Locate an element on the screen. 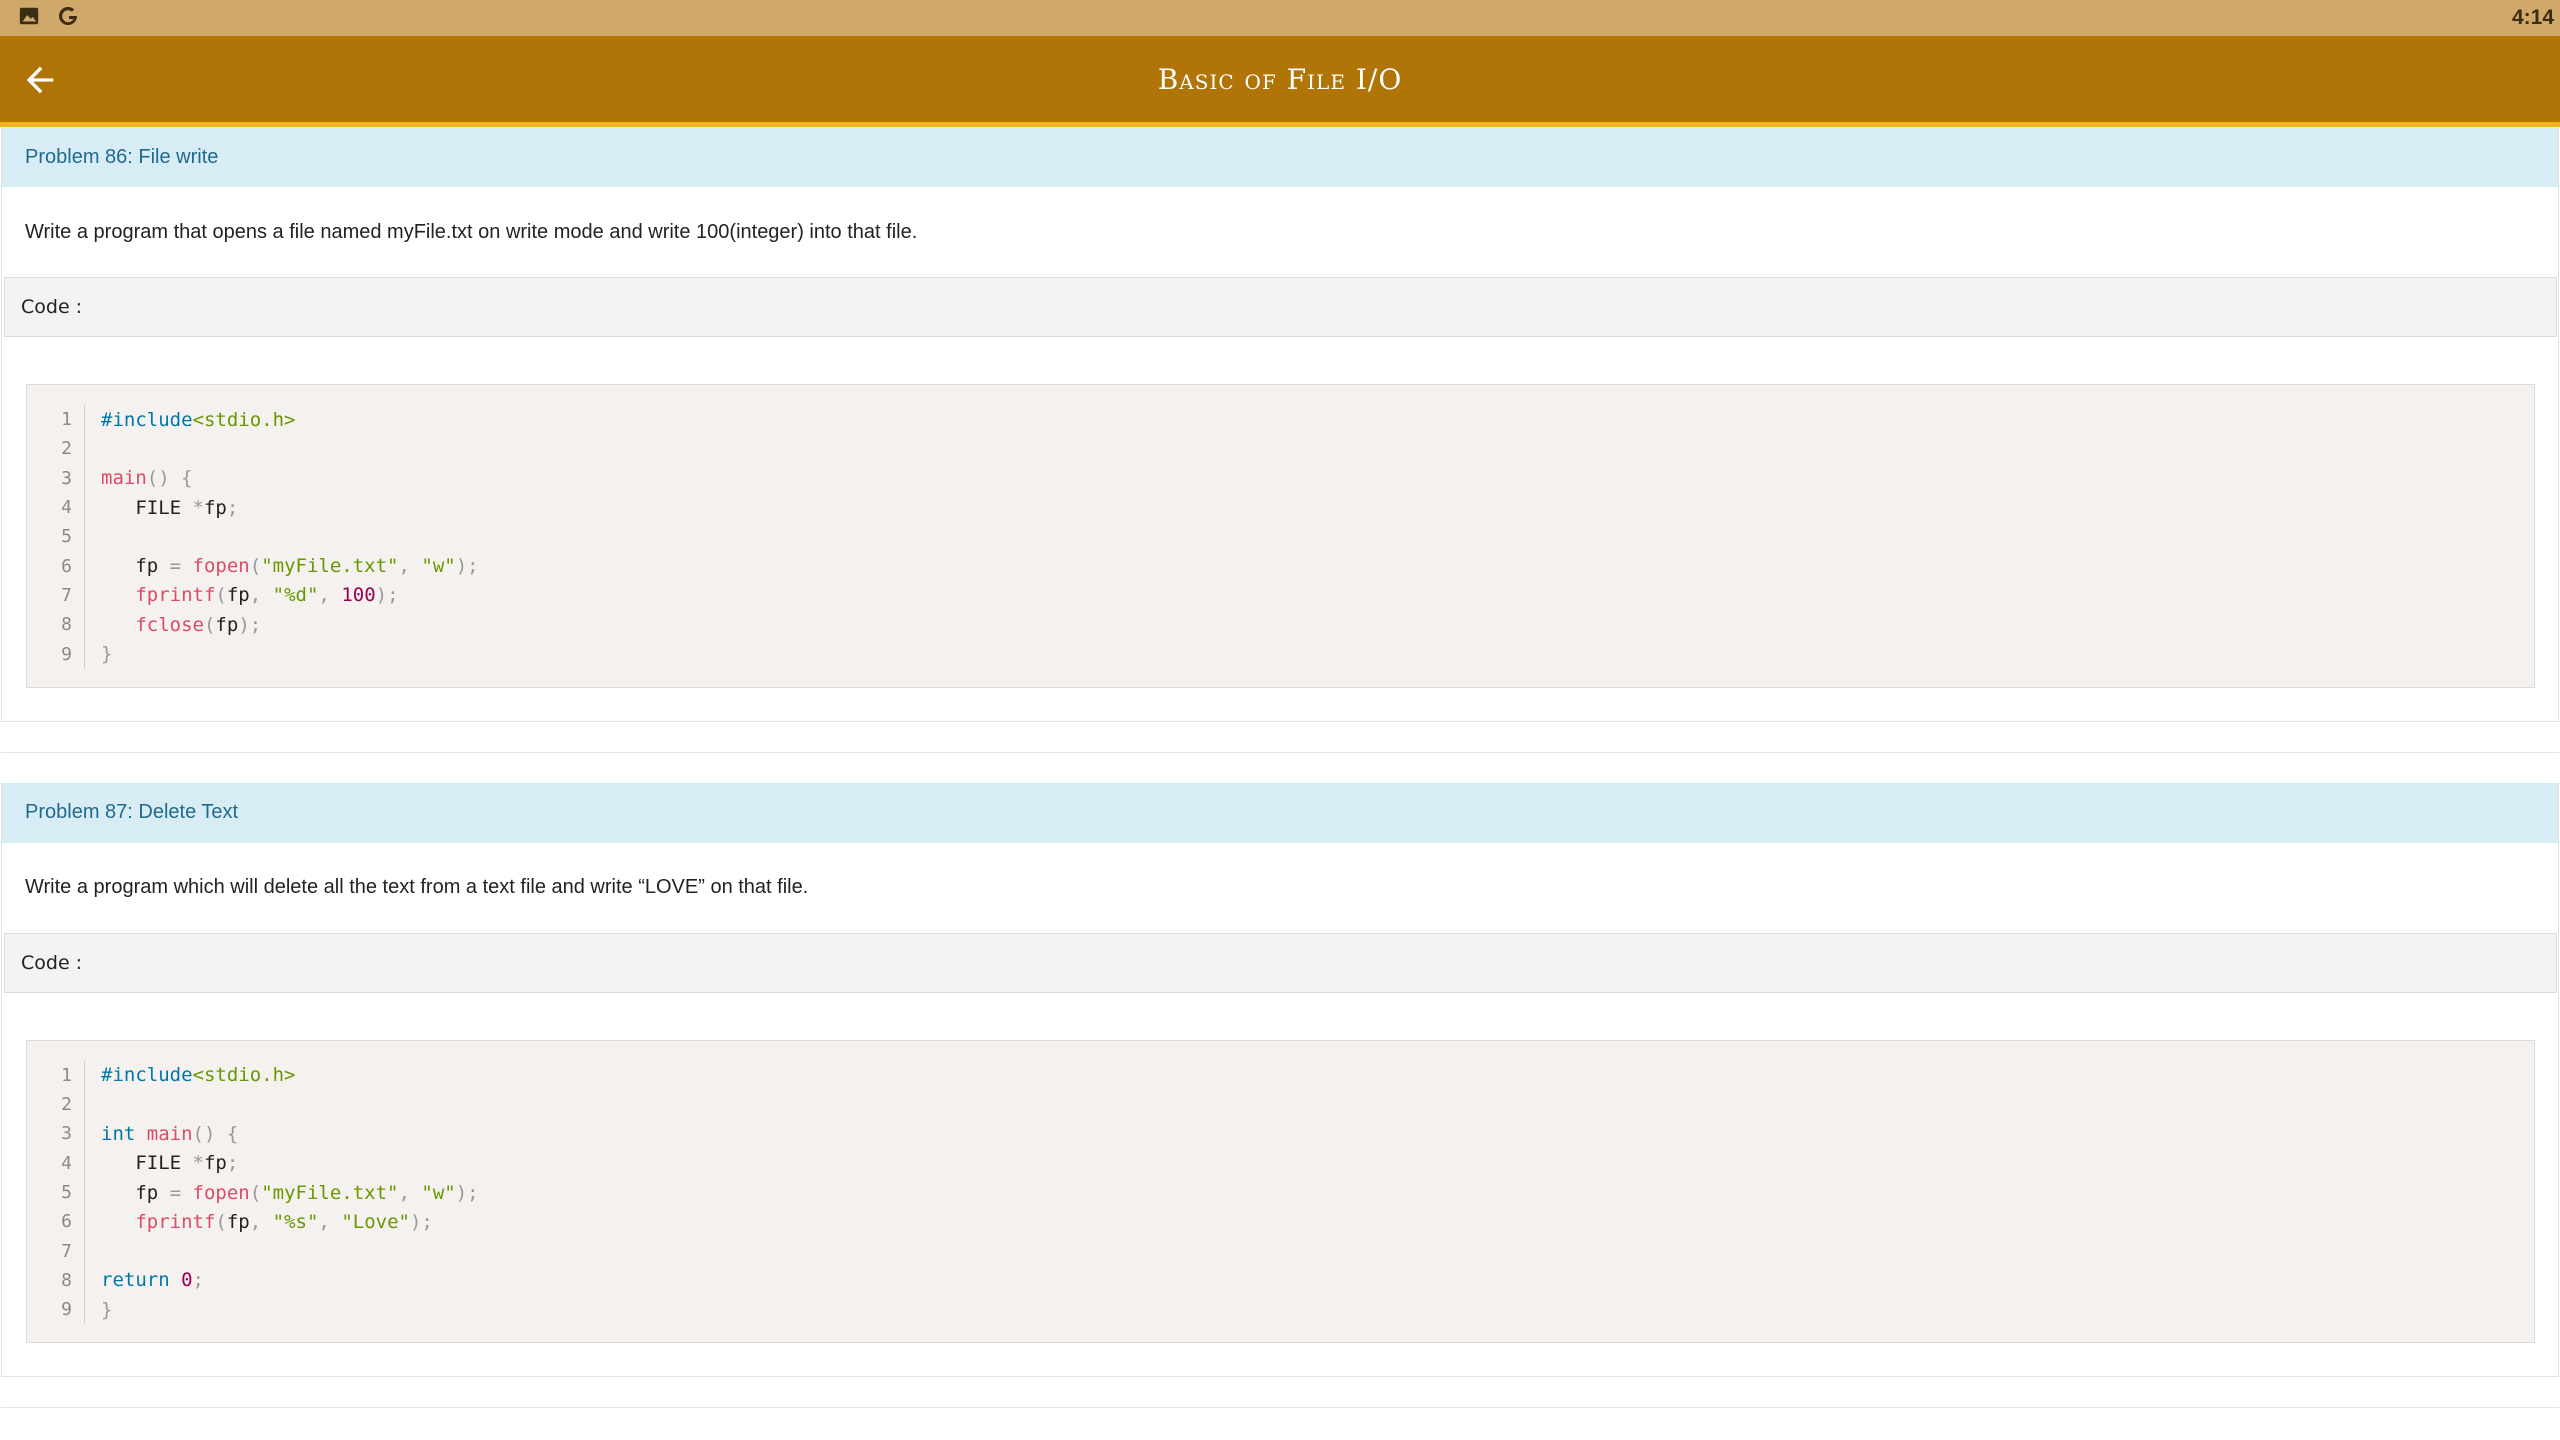 This screenshot has width=2560, height=1440. code-line: 7 fprintf(fp, "%d", 100); is located at coordinates (1280, 595).